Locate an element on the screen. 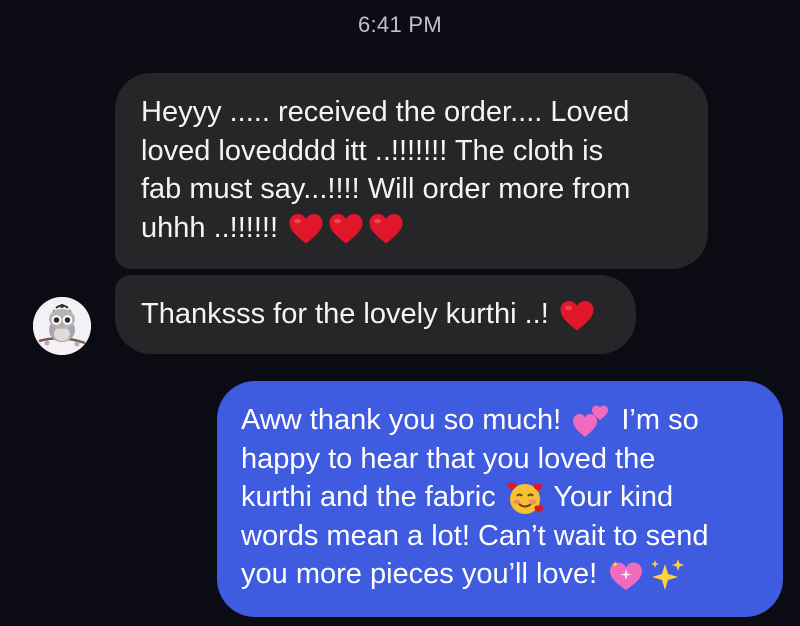 This screenshot has height=626, width=800. message-text-line: you more pieces you’ll love! is located at coordinates (502, 574).